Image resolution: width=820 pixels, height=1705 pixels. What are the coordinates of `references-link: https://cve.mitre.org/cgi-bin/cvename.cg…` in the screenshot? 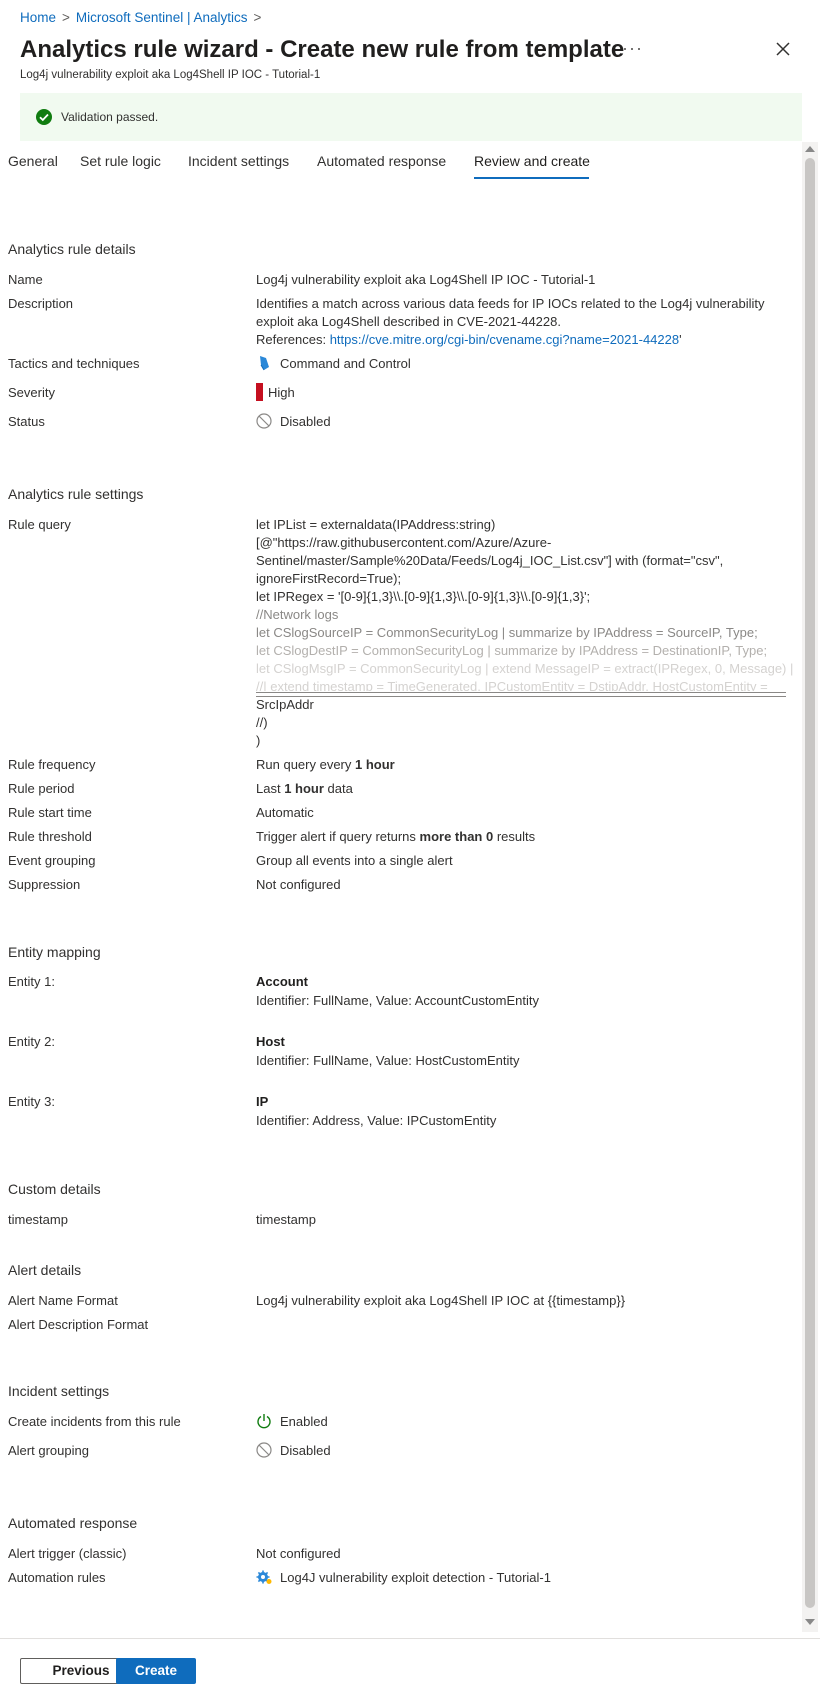 It's located at (504, 339).